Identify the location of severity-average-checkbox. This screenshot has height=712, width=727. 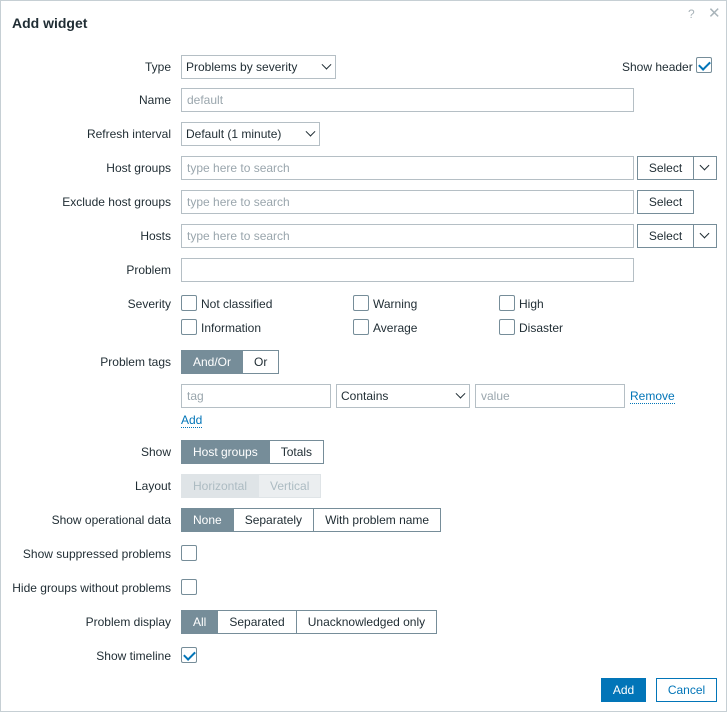
(361, 327).